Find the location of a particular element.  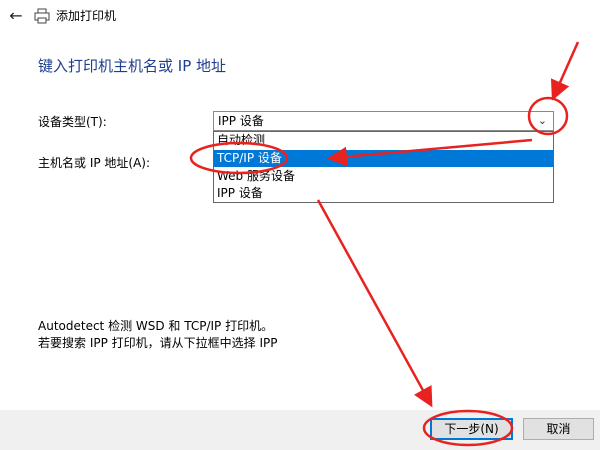

cancel-button: 取消 is located at coordinates (558, 429).